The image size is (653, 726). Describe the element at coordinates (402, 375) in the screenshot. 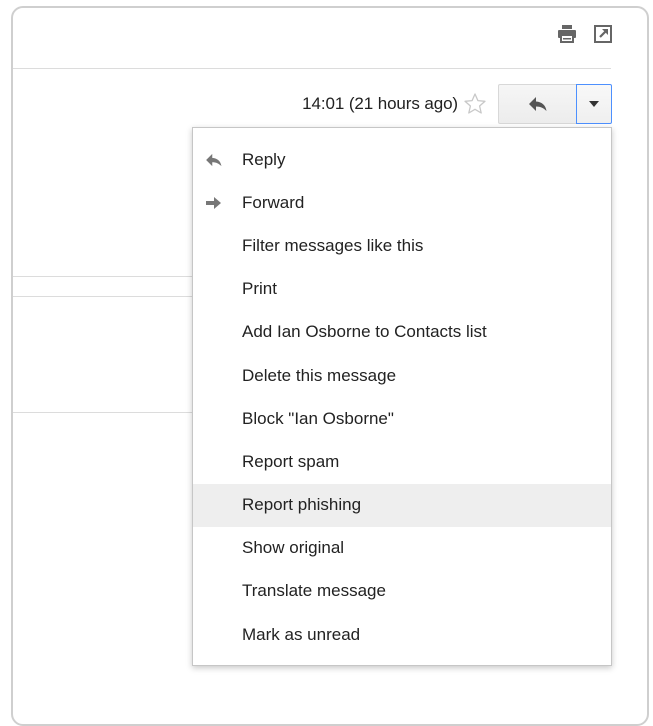

I see `menu-item-delete-message: Delete this message` at that location.